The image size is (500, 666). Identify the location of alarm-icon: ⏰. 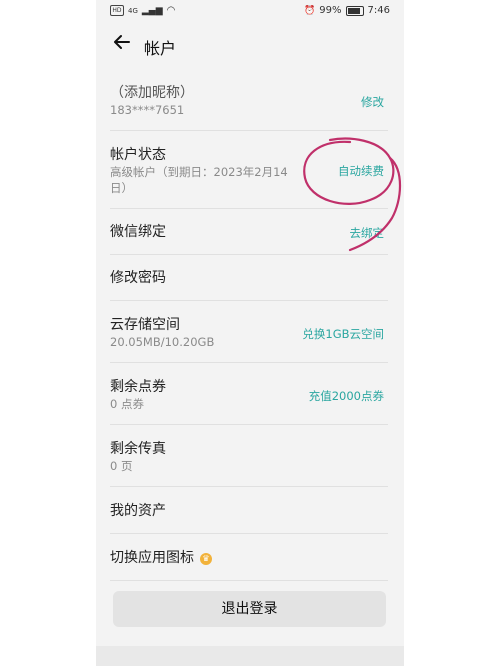
(310, 10).